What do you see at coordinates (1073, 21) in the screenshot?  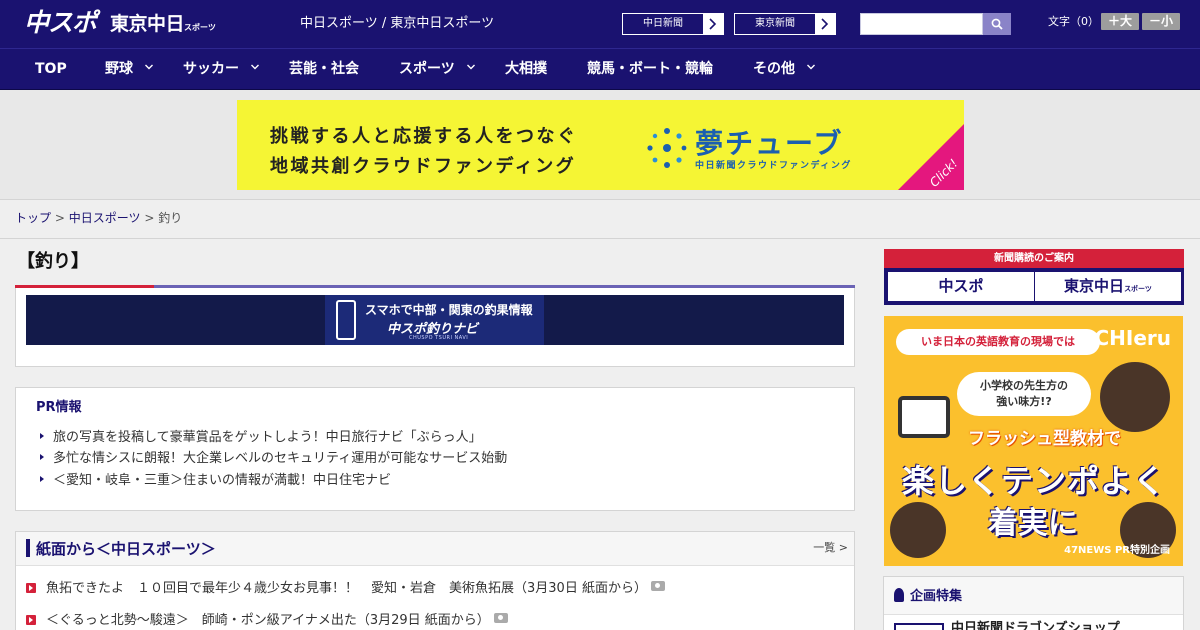 I see `font-size-label: 文字（0）` at bounding box center [1073, 21].